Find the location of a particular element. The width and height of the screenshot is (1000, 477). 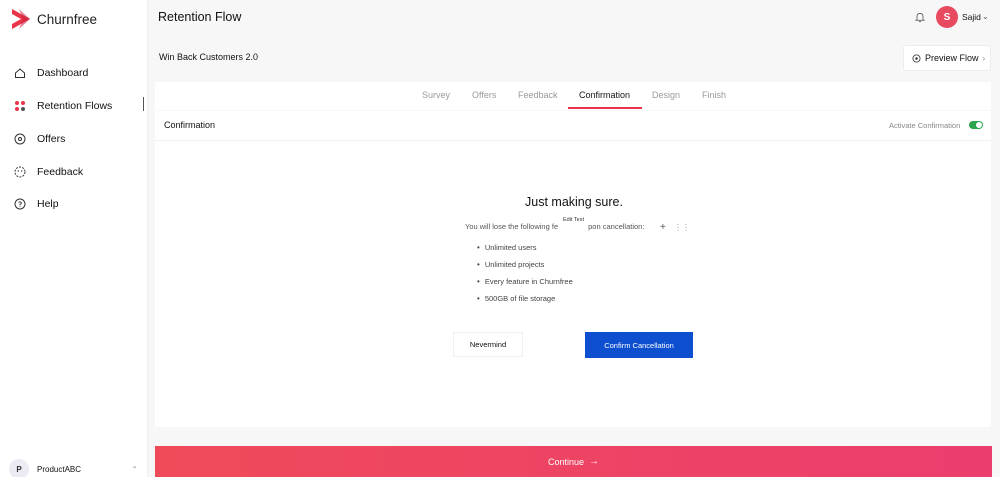

user-avatar: S is located at coordinates (947, 17).